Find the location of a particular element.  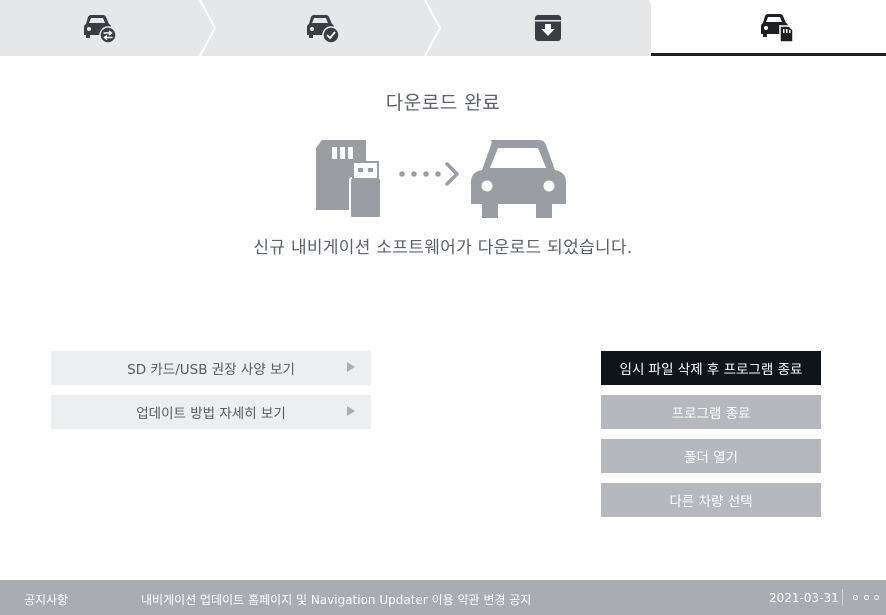

car-sync-icon is located at coordinates (100, 29).